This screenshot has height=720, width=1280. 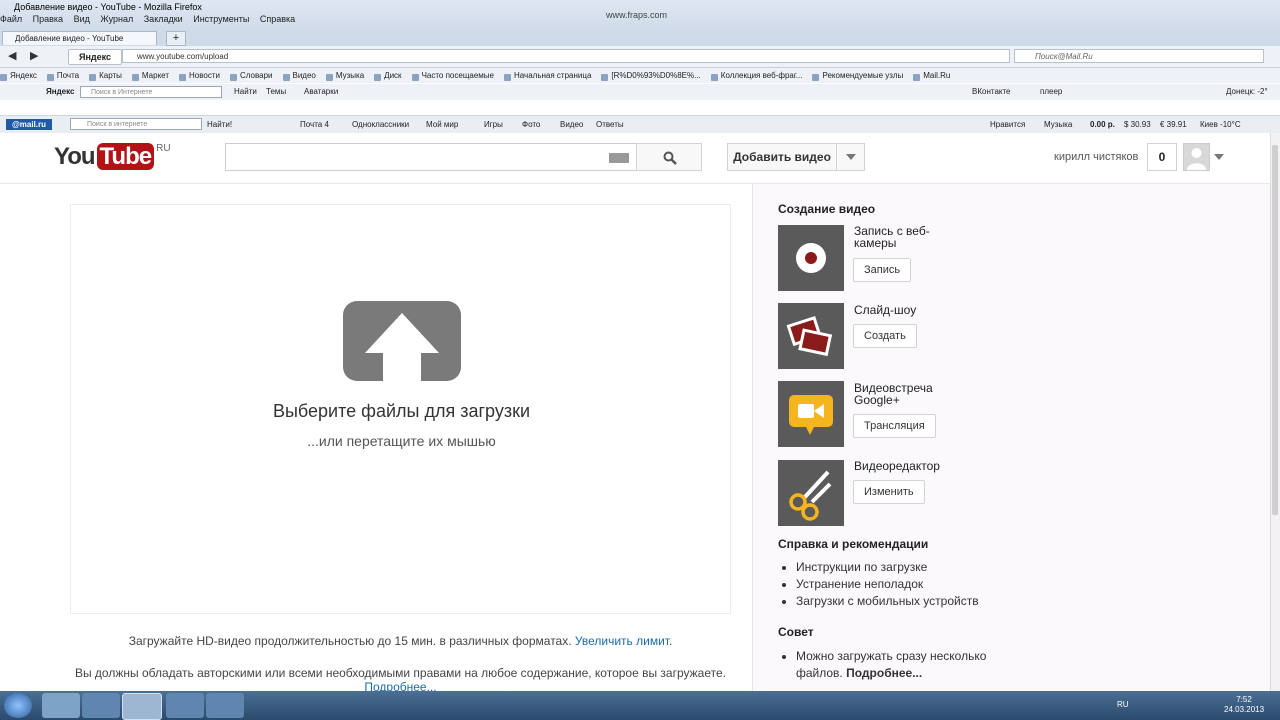 I want to click on balance-readout: 0.00 р., so click(x=1102, y=124).